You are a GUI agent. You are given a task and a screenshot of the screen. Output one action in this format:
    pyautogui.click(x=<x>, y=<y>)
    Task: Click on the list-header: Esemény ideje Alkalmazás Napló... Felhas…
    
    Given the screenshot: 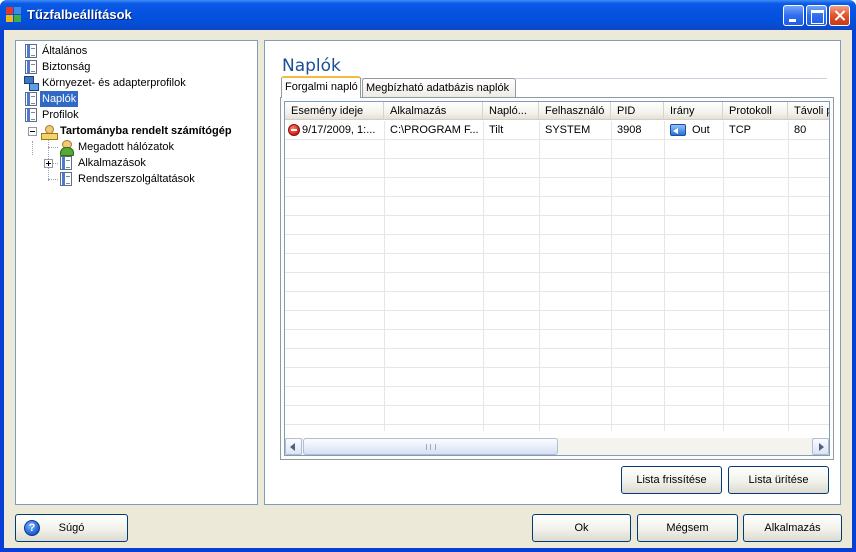 What is the action you would take?
    pyautogui.click(x=557, y=111)
    